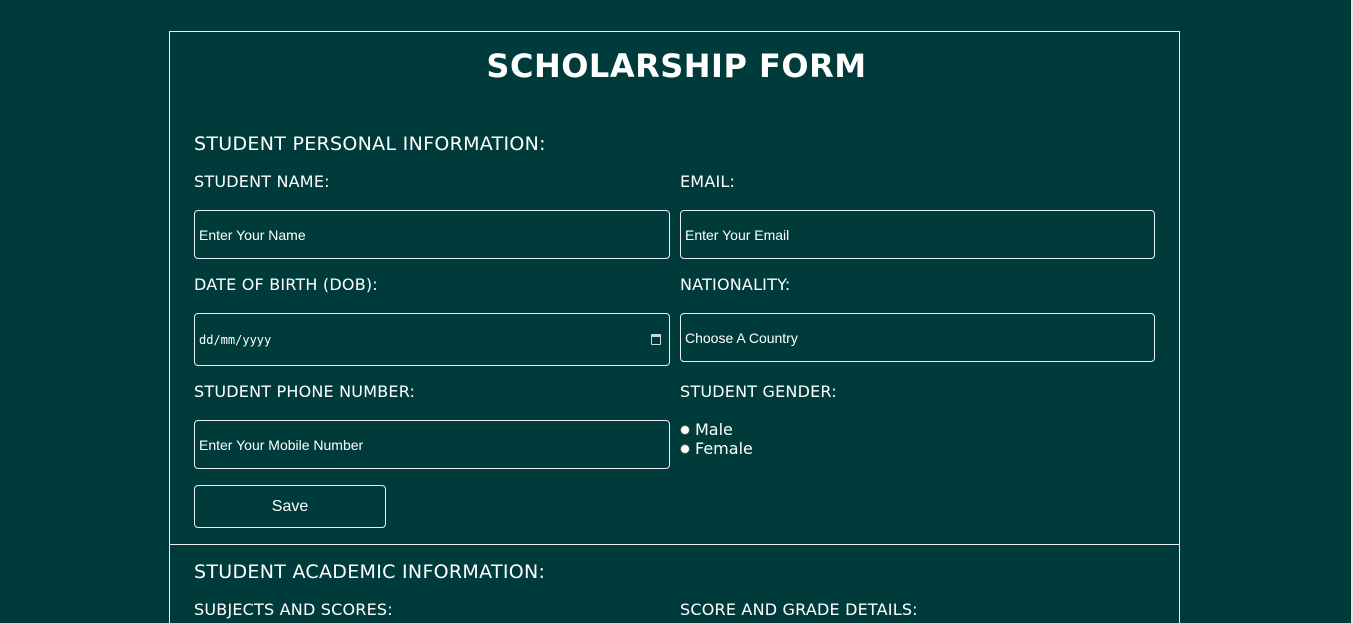 The width and height of the screenshot is (1353, 623). Describe the element at coordinates (281, 444) in the screenshot. I see `phone-placeholder: Enter Your Mobile Number` at that location.